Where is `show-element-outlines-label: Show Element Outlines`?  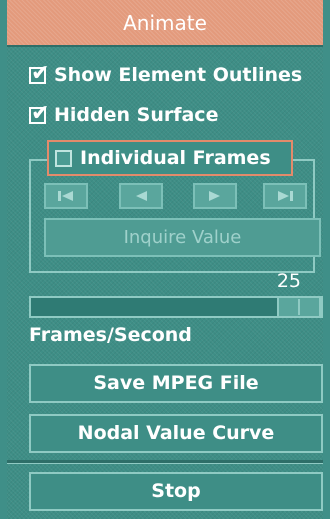
show-element-outlines-label: Show Element Outlines is located at coordinates (178, 75).